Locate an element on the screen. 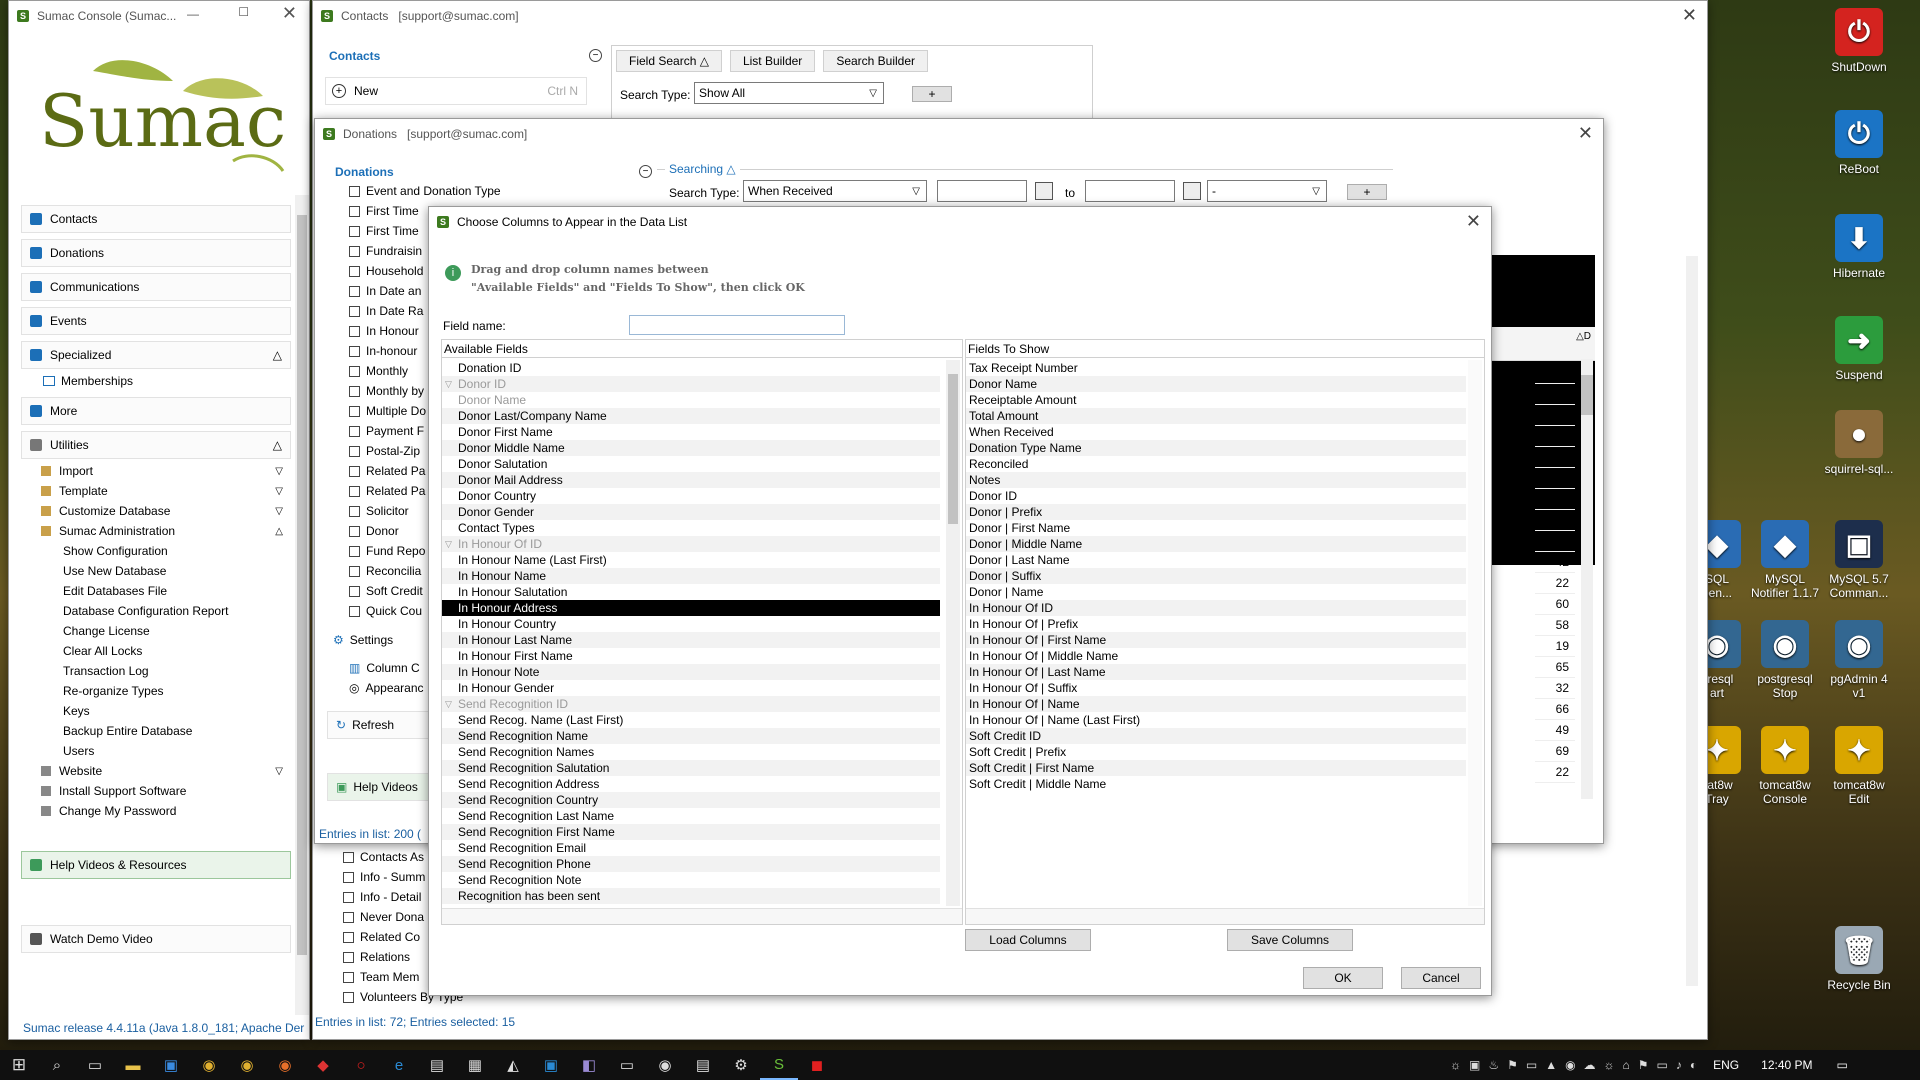 The width and height of the screenshot is (1920, 1080). available-field-item: Donor Country is located at coordinates (691, 496).